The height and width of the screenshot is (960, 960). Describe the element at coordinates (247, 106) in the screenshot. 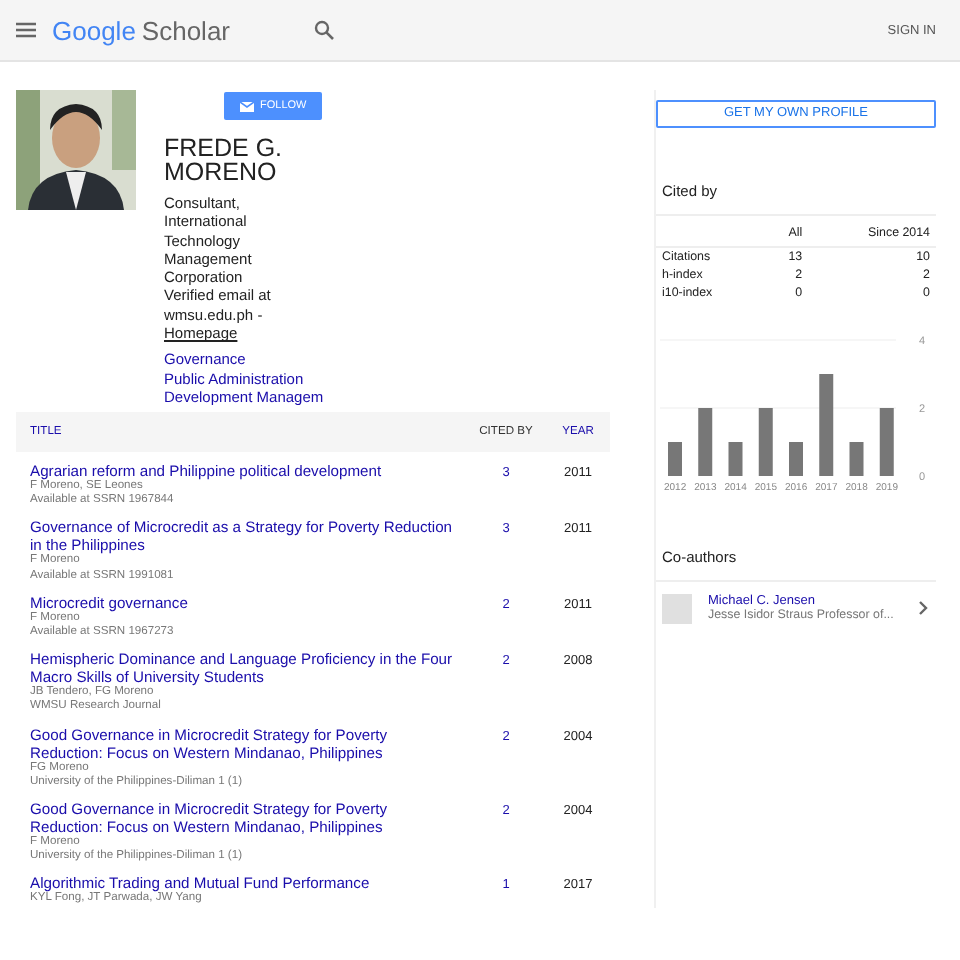

I see `mail-icon` at that location.